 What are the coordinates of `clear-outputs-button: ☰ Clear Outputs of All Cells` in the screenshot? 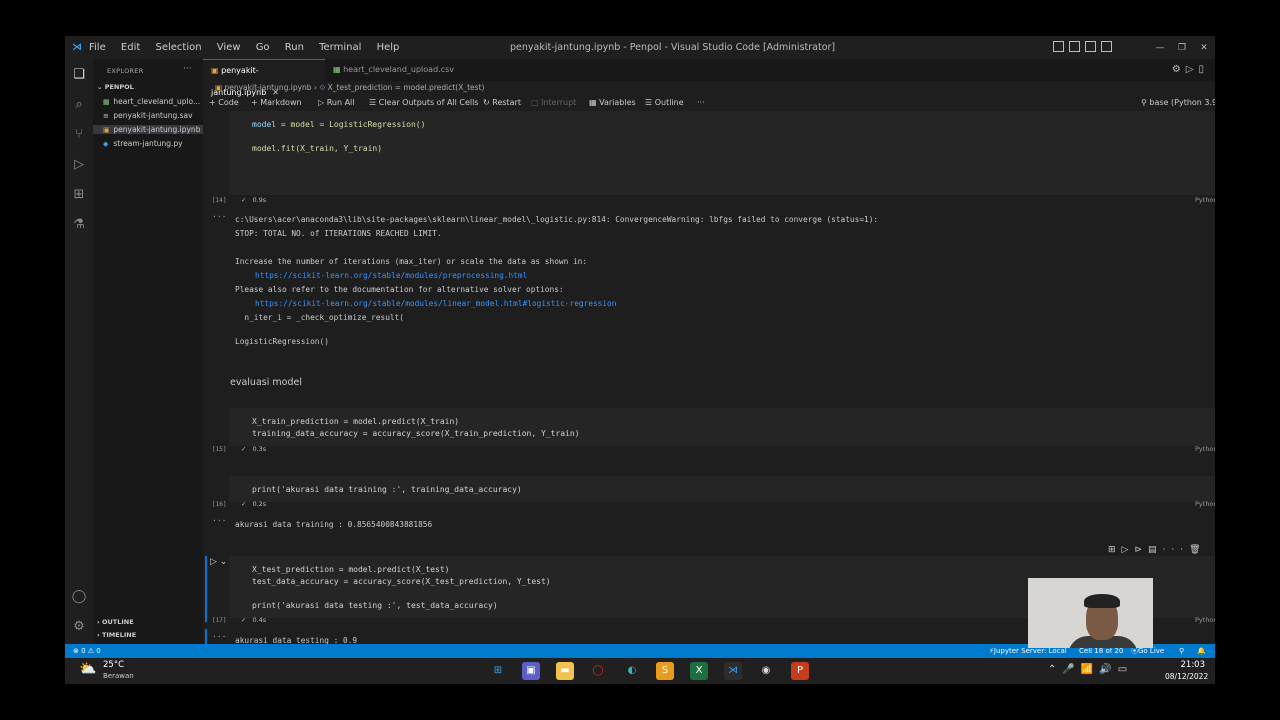 It's located at (424, 103).